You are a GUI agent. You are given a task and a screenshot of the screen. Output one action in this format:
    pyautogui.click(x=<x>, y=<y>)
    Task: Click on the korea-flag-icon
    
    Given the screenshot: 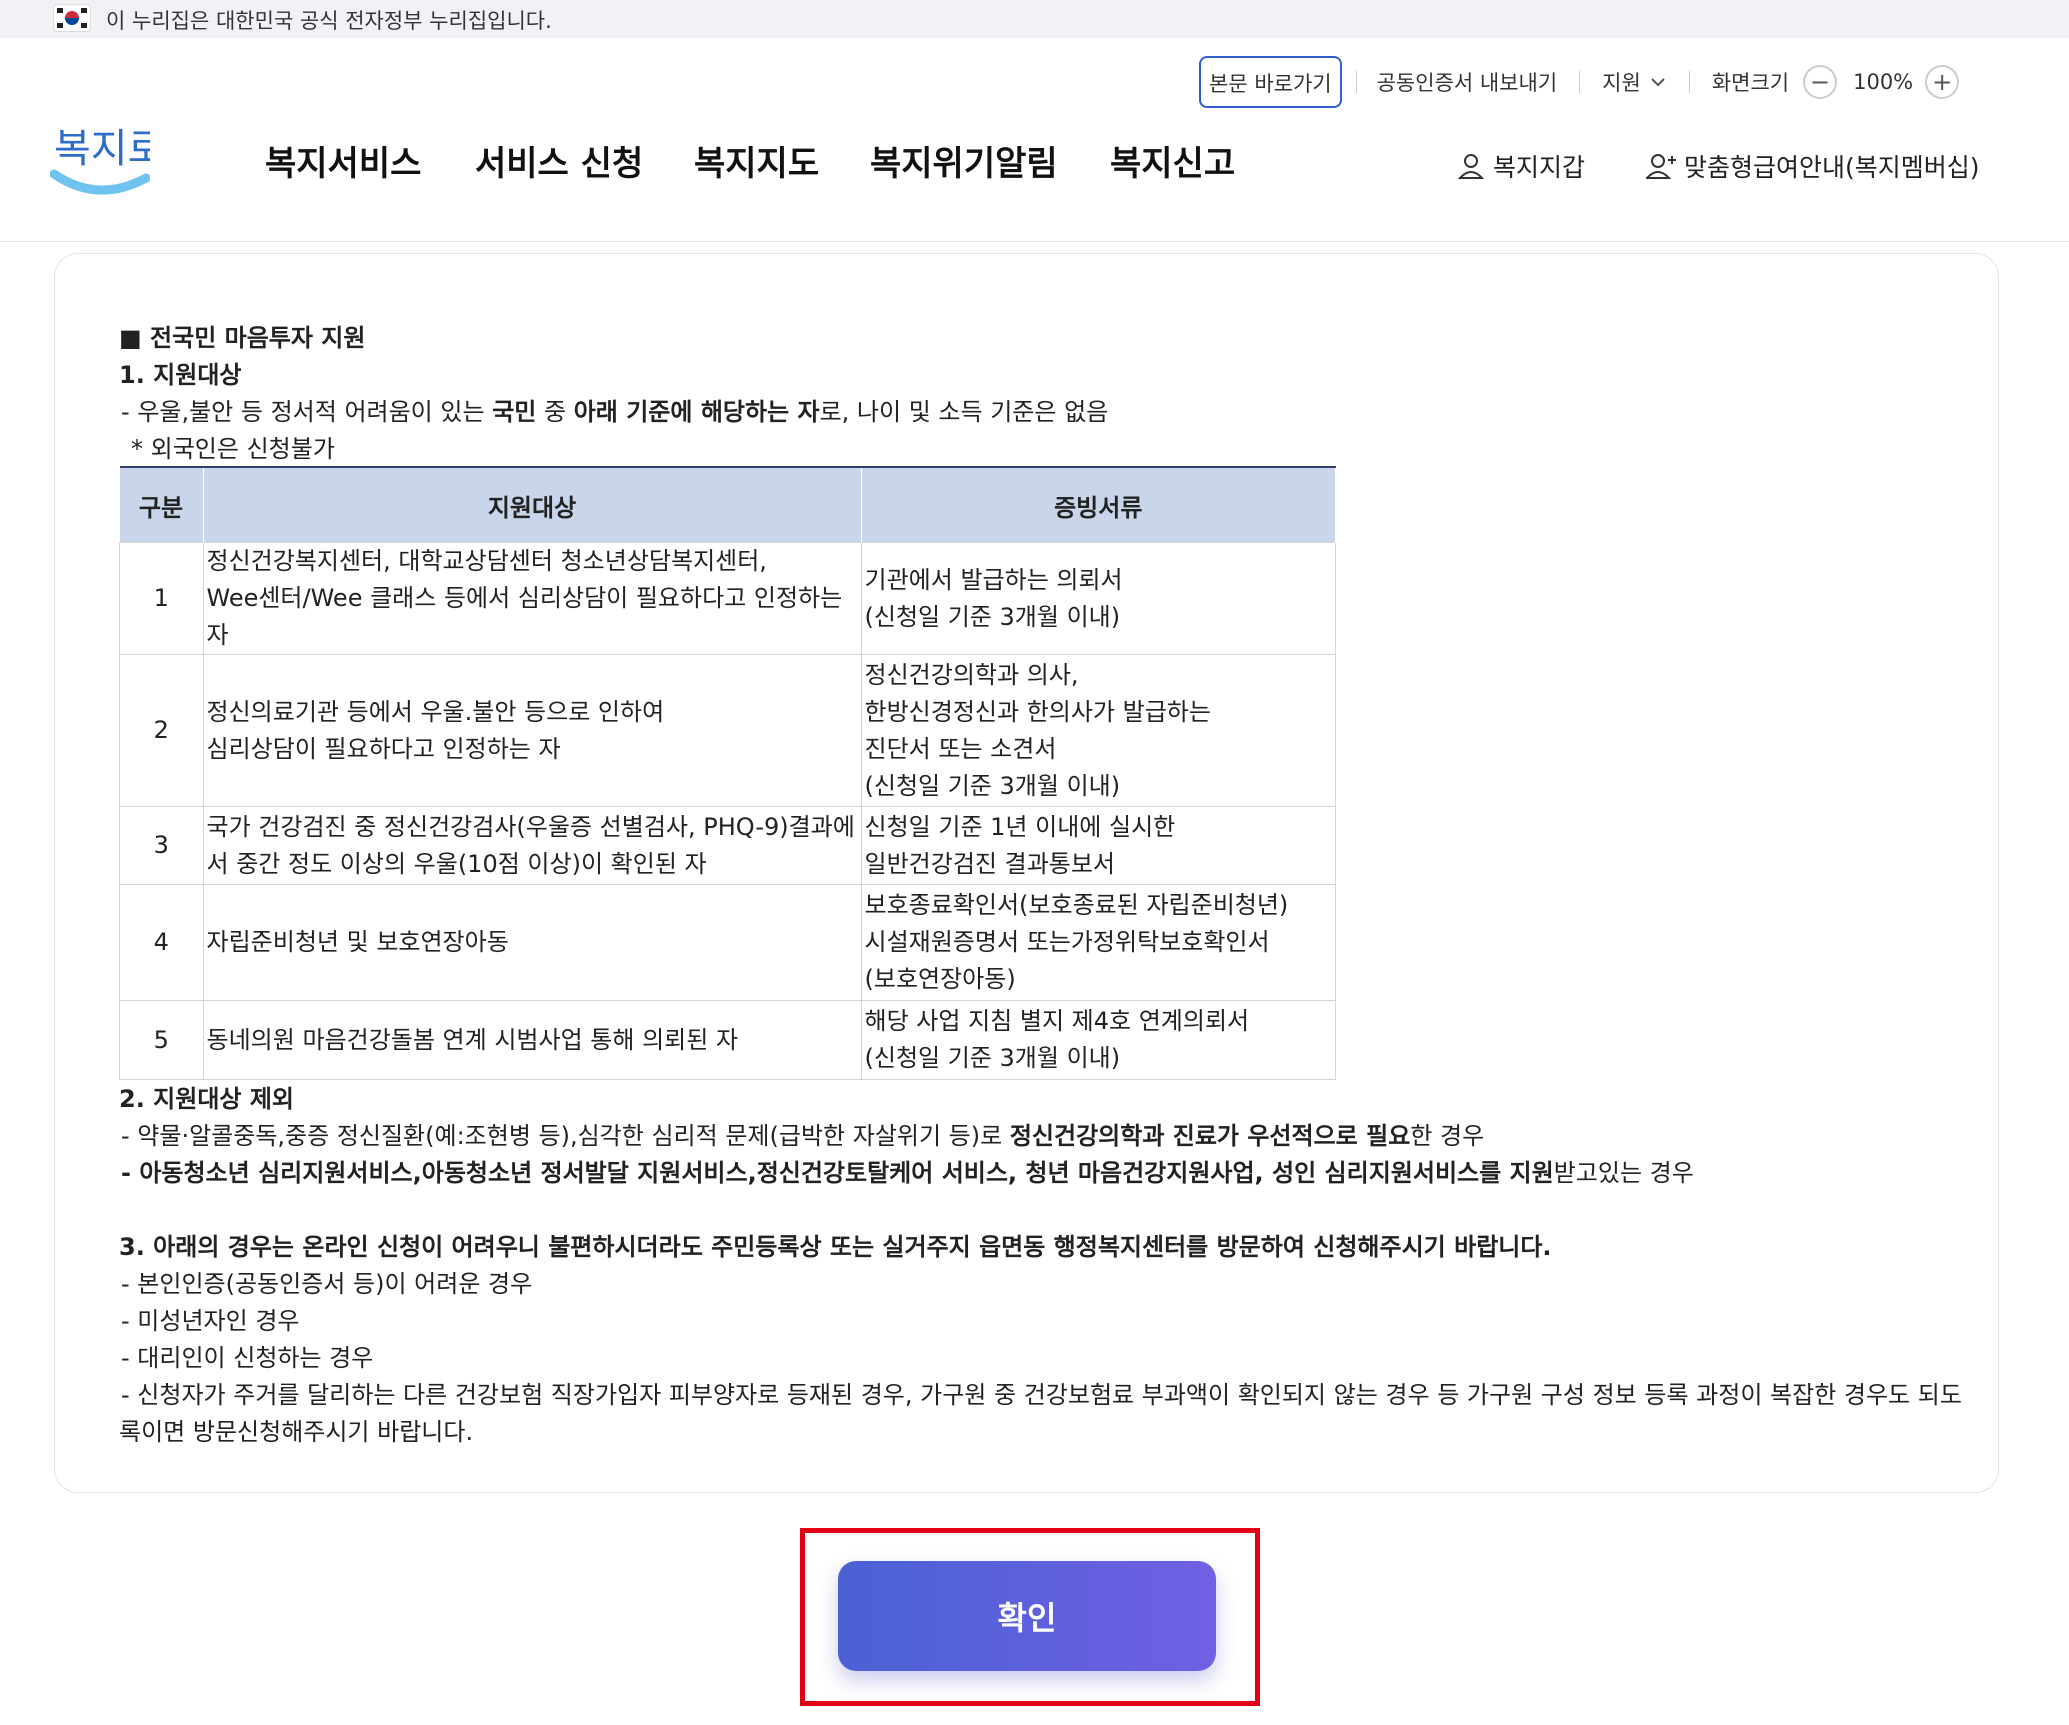 What is the action you would take?
    pyautogui.click(x=72, y=18)
    